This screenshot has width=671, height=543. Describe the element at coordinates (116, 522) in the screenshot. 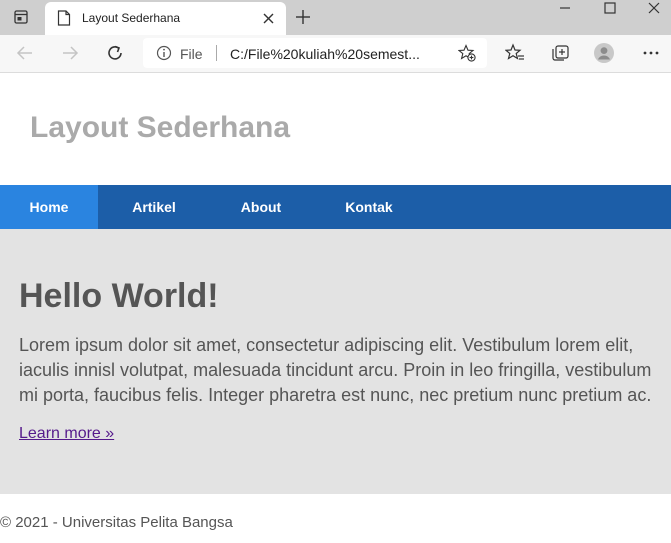

I see `site-footer: © 2021 - Universitas Pelita Bangsa` at that location.